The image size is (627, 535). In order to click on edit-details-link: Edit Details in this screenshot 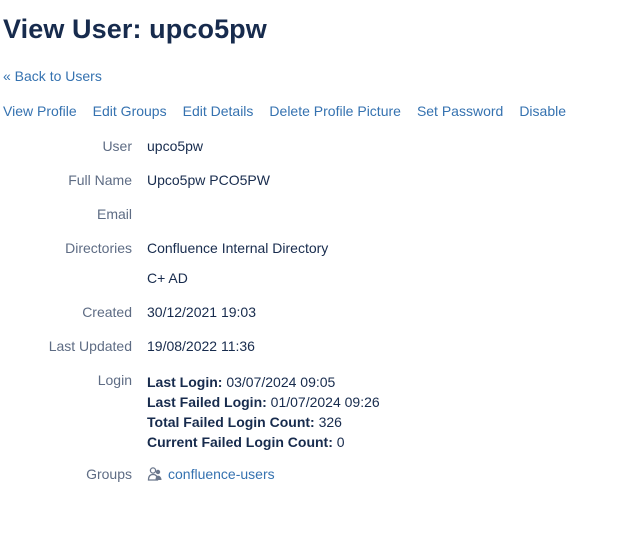, I will do `click(218, 111)`.